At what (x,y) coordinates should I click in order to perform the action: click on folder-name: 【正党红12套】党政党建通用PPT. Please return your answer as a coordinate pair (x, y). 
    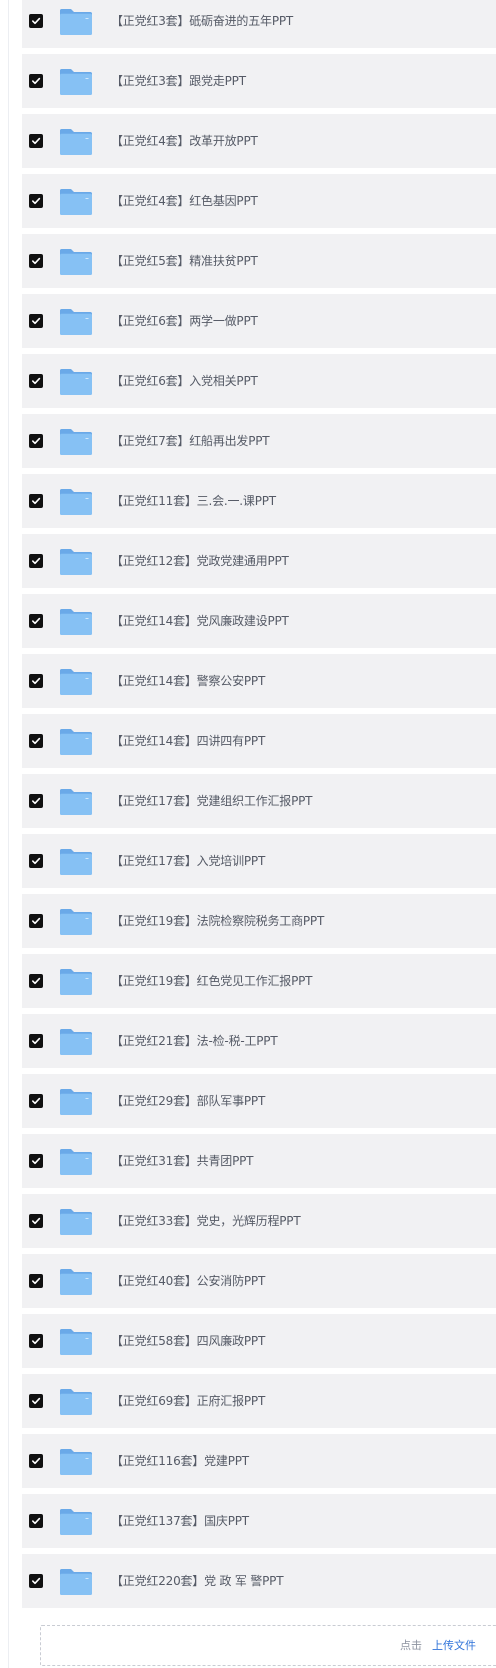
    Looking at the image, I should click on (200, 561).